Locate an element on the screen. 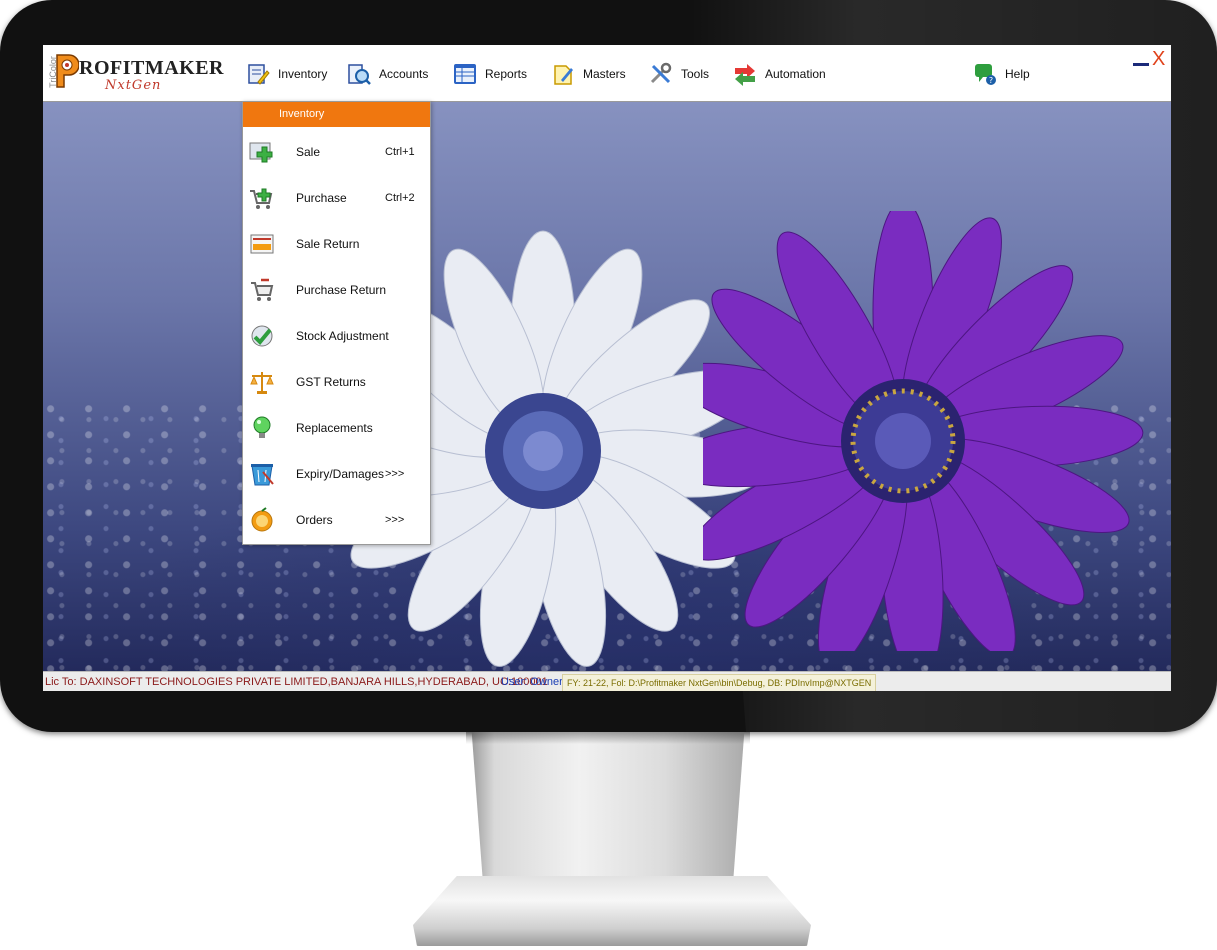 Image resolution: width=1217 pixels, height=950 pixels. replacements-icon is located at coordinates (262, 427).